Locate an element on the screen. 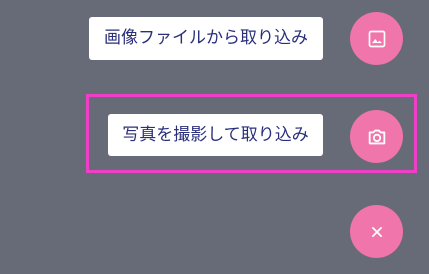 This screenshot has height=274, width=429. camera-icon is located at coordinates (377, 137).